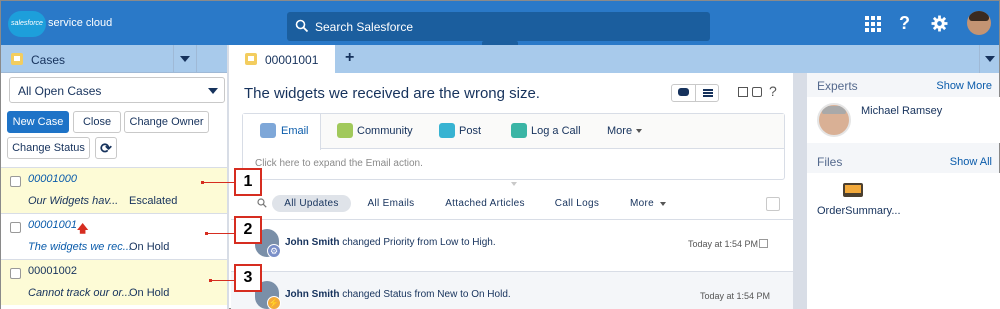 This screenshot has height=309, width=1000. I want to click on files-title: Files, so click(830, 162).